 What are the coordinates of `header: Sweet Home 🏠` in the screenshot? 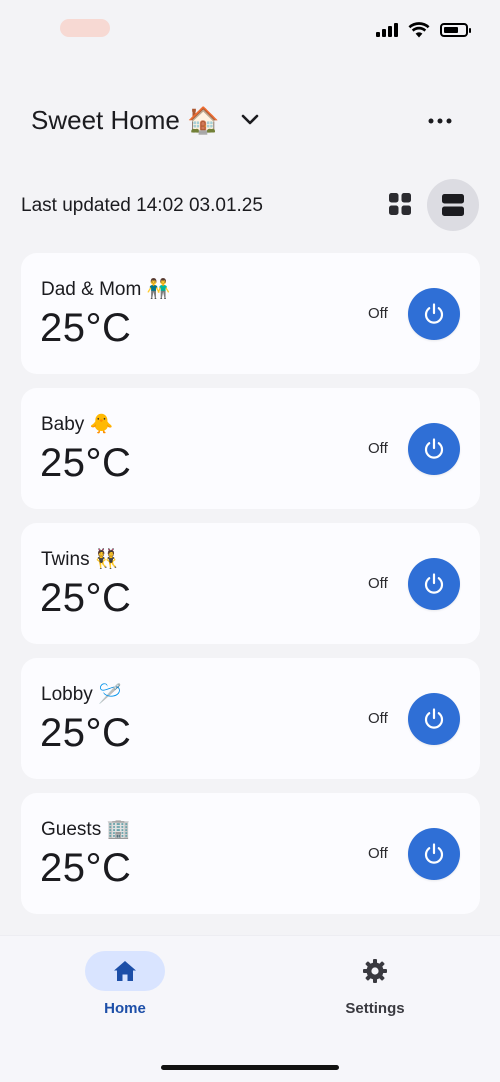 It's located at (250, 120).